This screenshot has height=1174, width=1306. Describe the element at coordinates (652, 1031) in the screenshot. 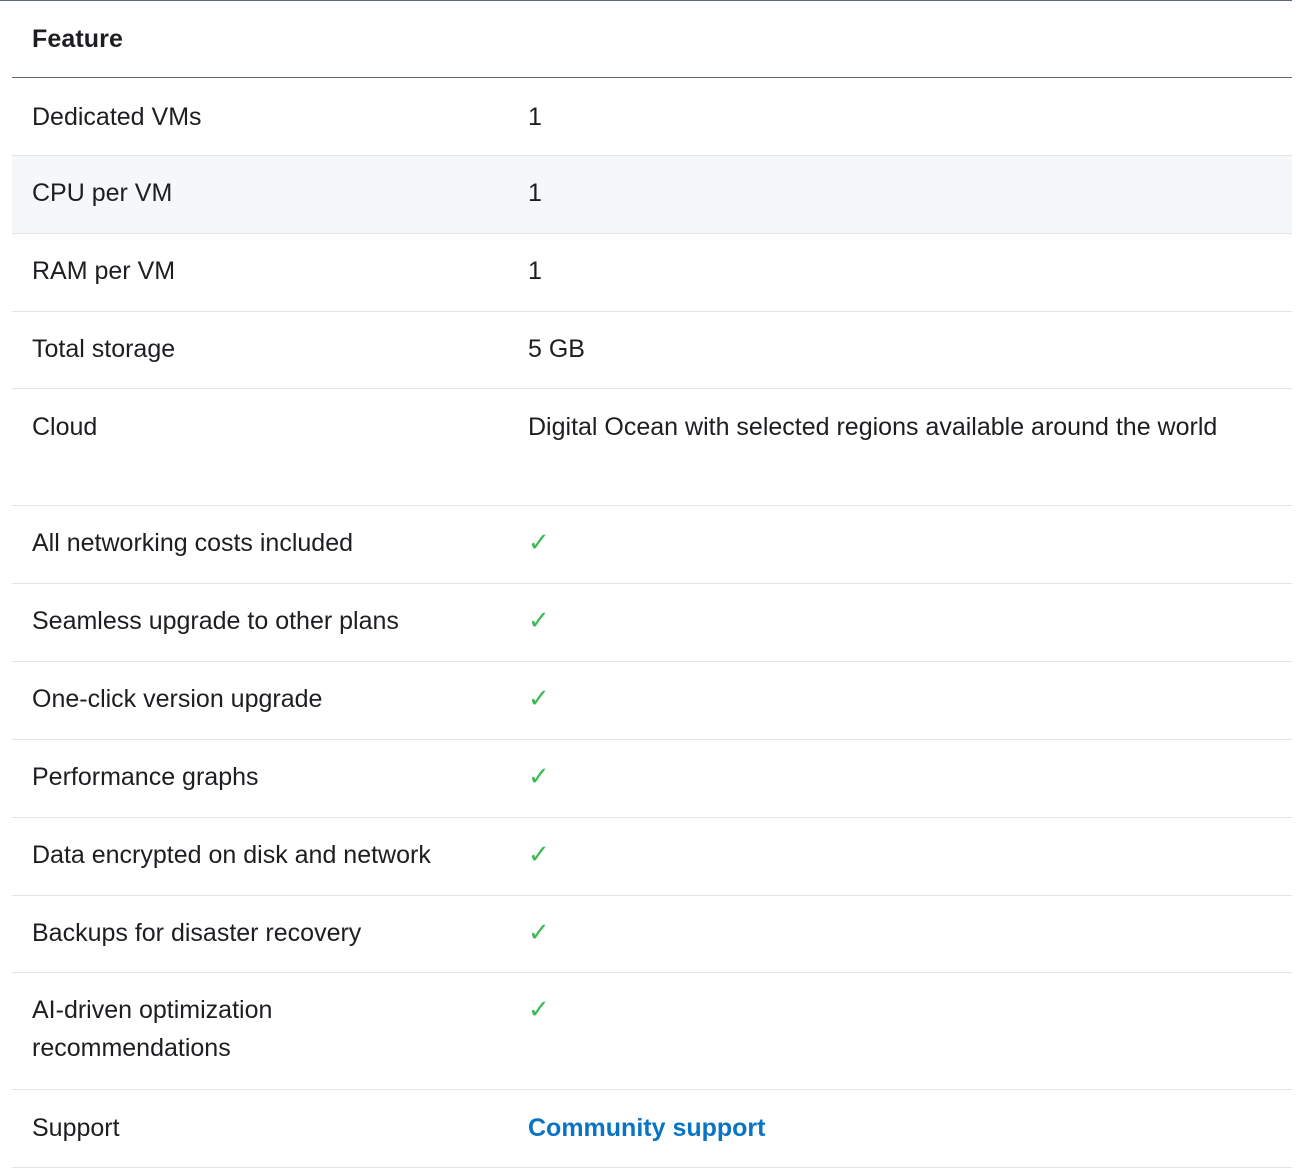

I see `table-row: AI-driven optimization recommendations ✓` at that location.